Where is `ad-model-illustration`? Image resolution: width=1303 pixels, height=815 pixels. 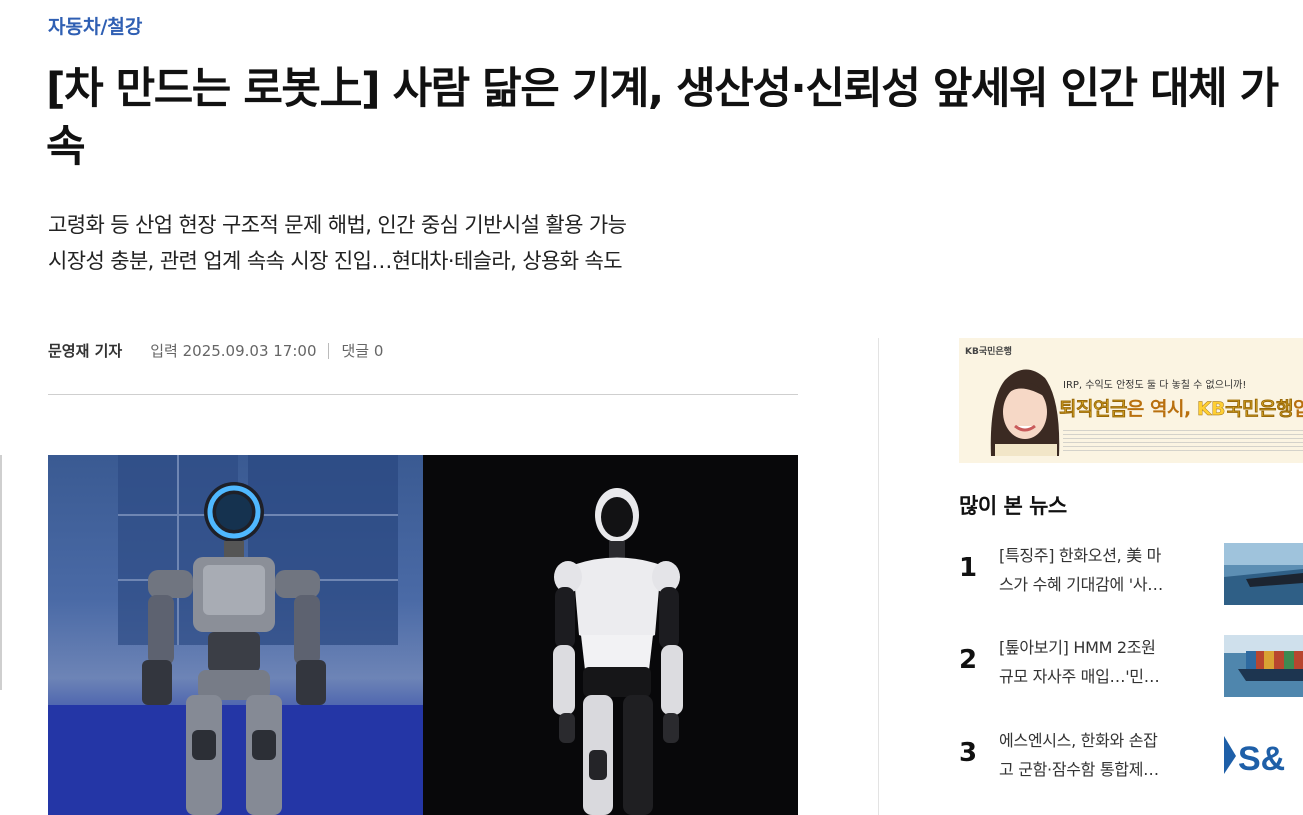 ad-model-illustration is located at coordinates (1025, 412).